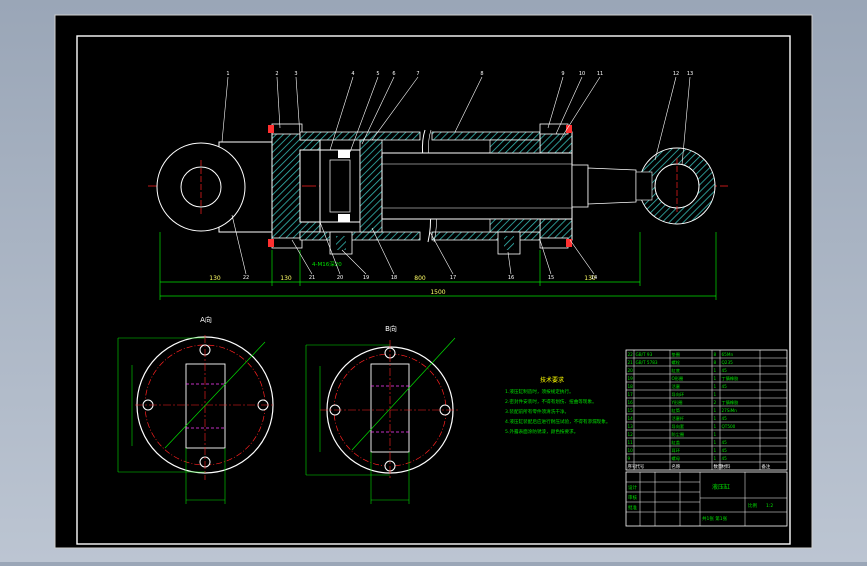  What do you see at coordinates (631, 362) in the screenshot?
I see `parts-cell: 21` at bounding box center [631, 362].